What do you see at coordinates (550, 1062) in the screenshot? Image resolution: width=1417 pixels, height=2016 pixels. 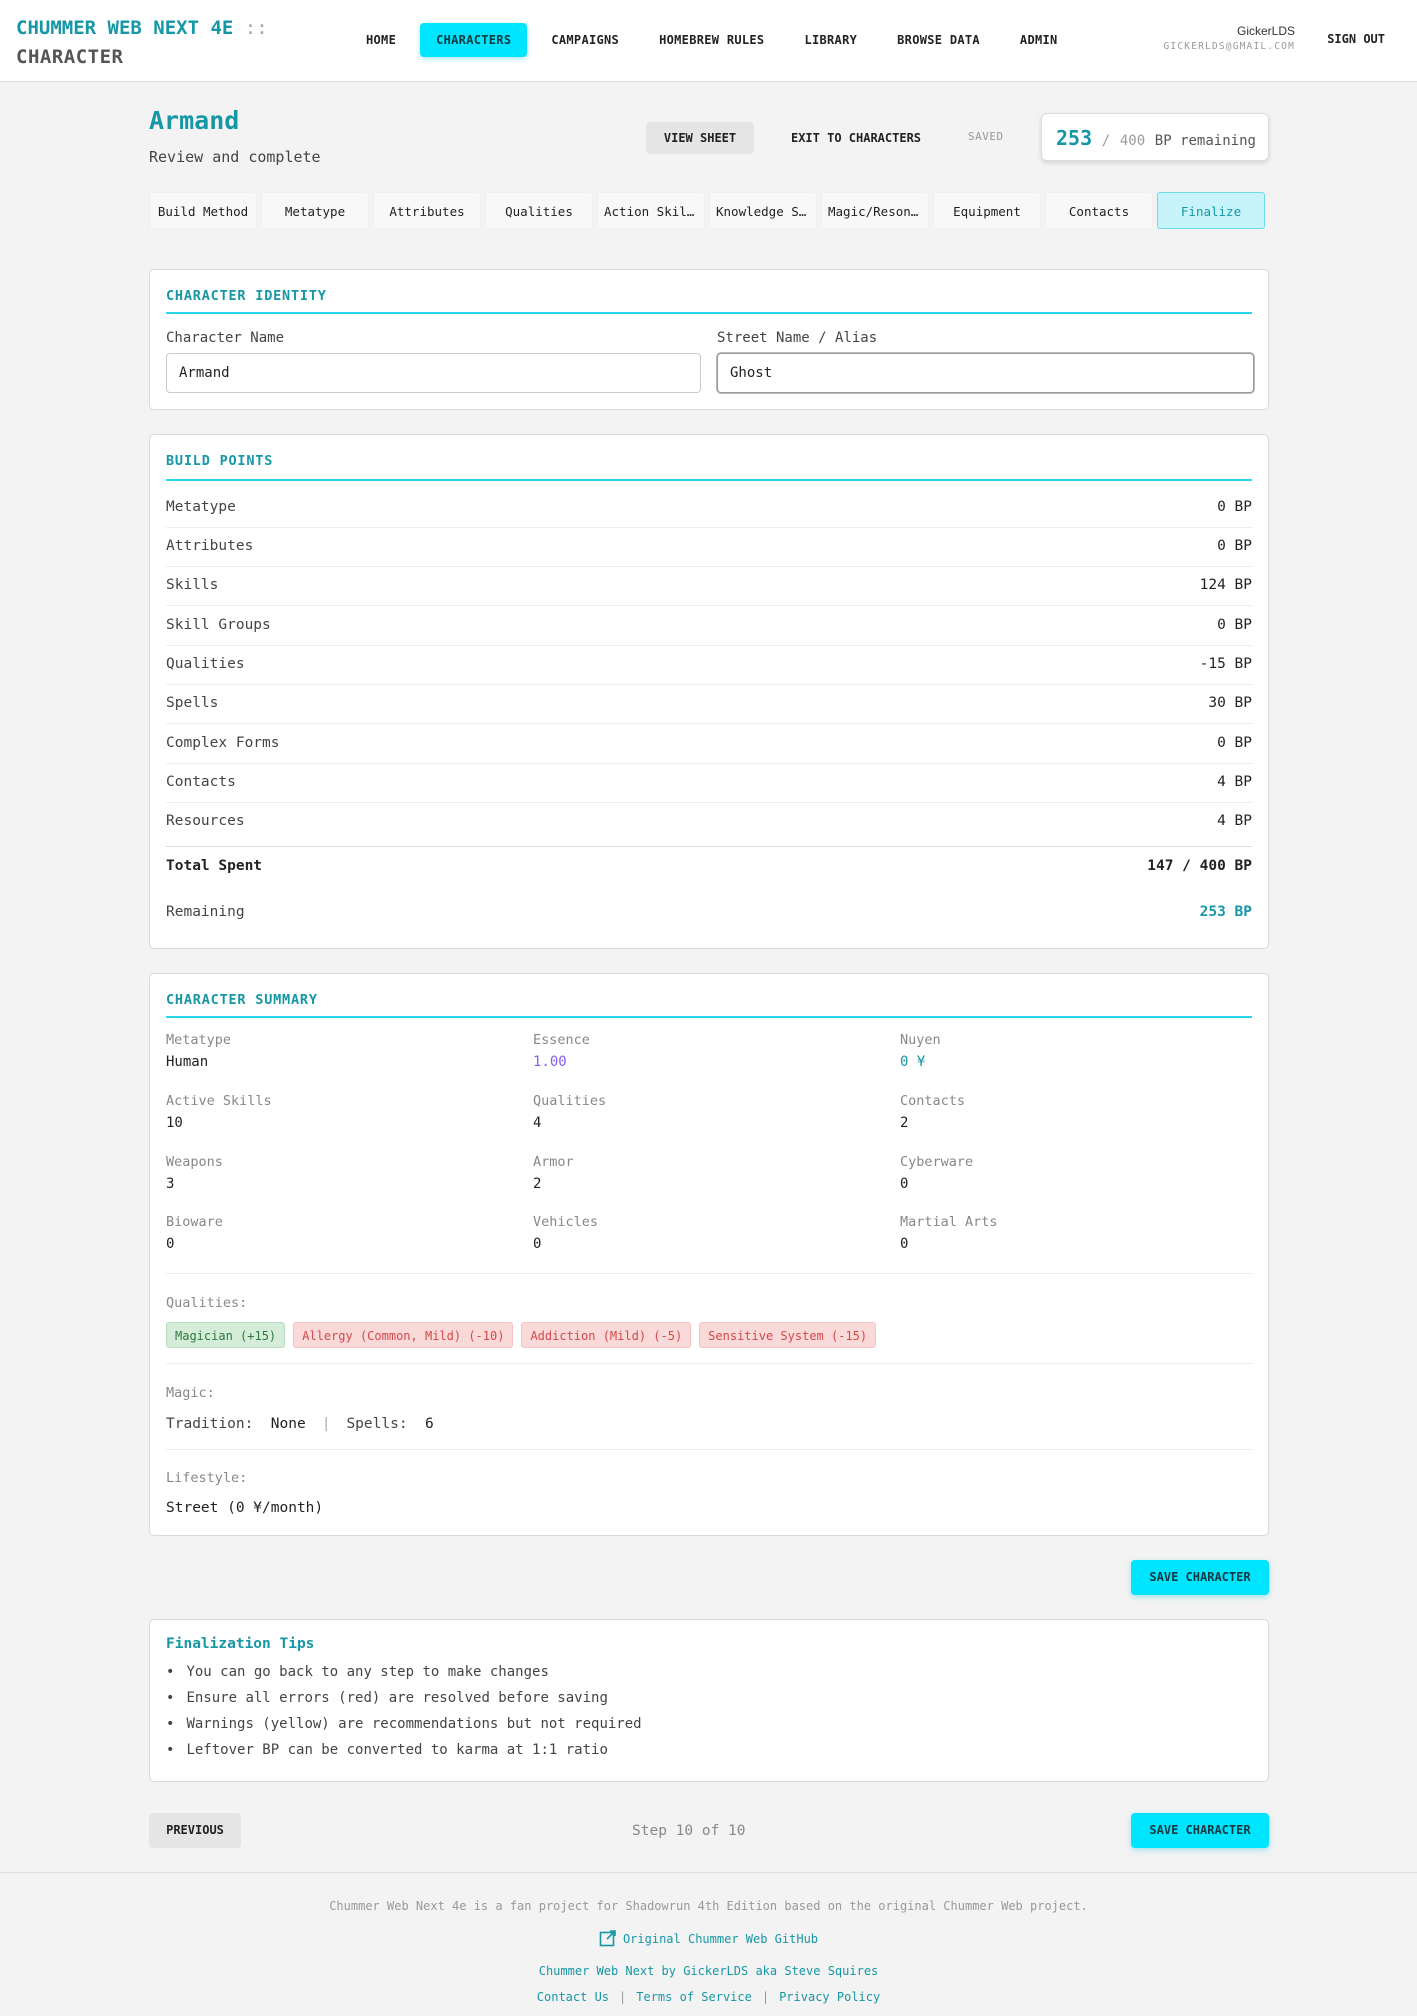 I see `summary-value: 1.00` at bounding box center [550, 1062].